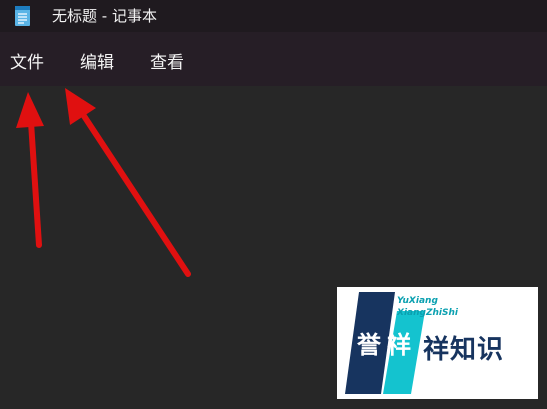  Describe the element at coordinates (417, 301) in the screenshot. I see `watermark-line1: YuXiang` at that location.